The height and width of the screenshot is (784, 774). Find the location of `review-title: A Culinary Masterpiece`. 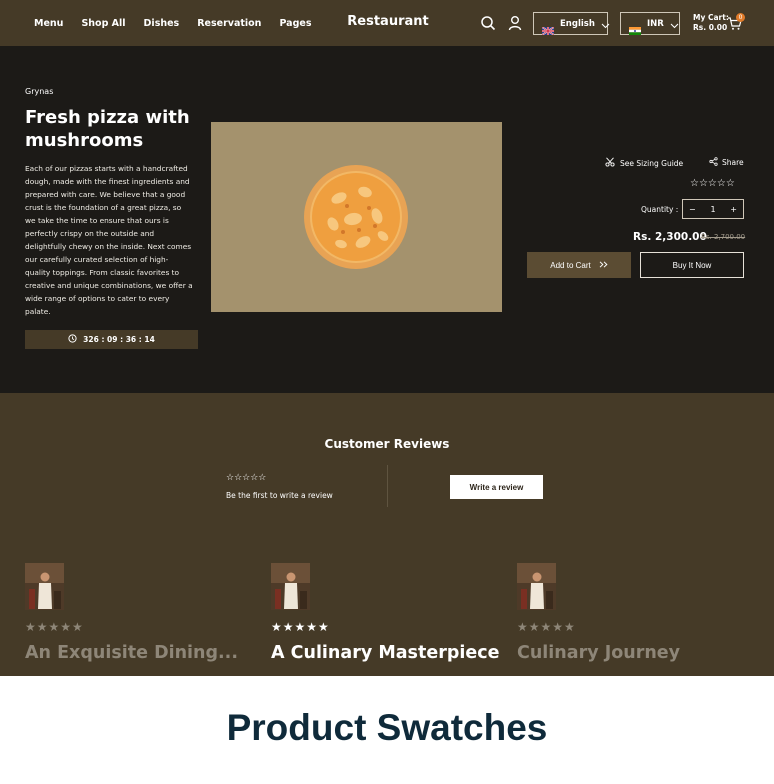

review-title: A Culinary Masterpiece is located at coordinates (385, 653).